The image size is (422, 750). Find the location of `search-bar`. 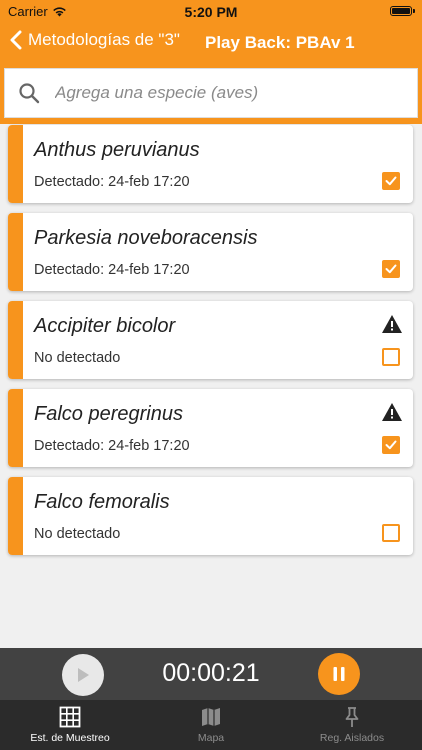

search-bar is located at coordinates (211, 94).